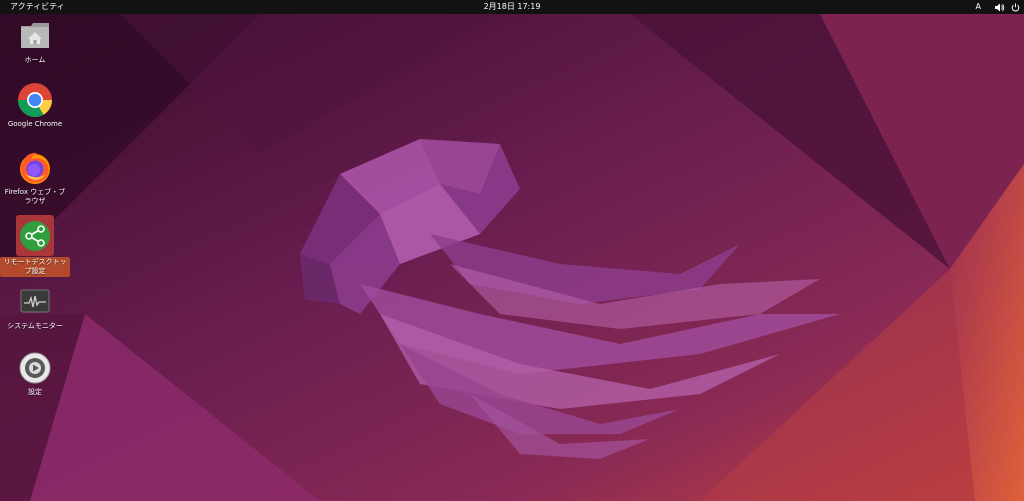  I want to click on desktop-icon-system-monitor: システムモニター, so click(35, 307).